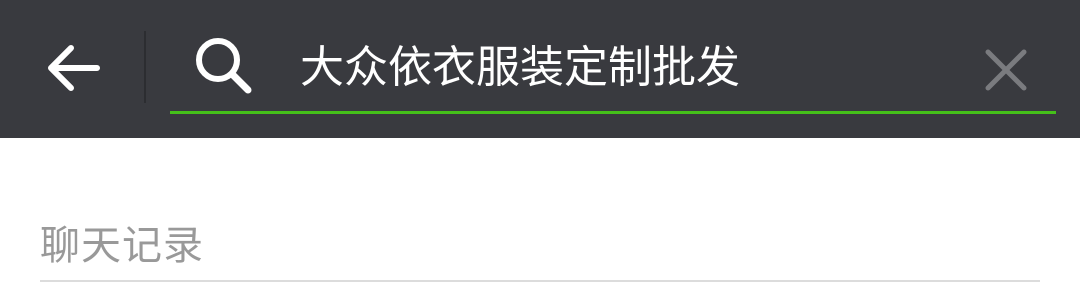 The height and width of the screenshot is (288, 1080). I want to click on section-divider, so click(540, 281).